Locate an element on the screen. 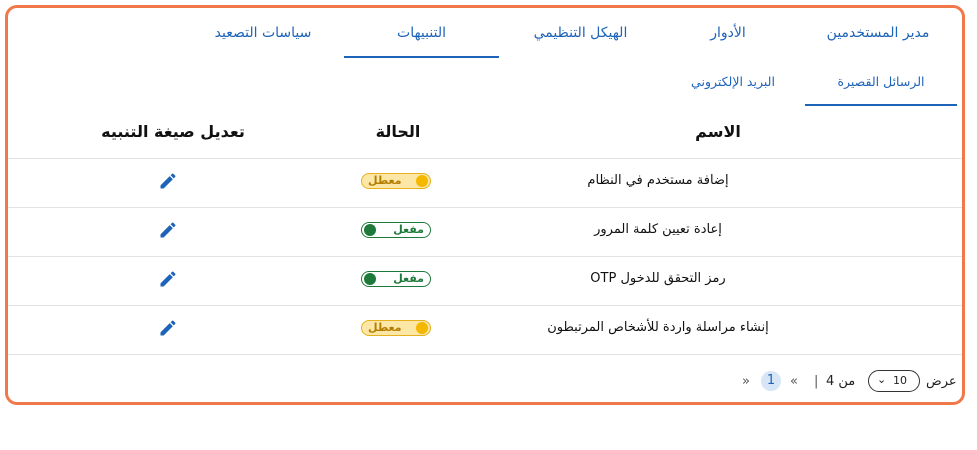 The width and height of the screenshot is (977, 450). column-edit-header: تعديل صيغة التنبيه is located at coordinates (173, 131).